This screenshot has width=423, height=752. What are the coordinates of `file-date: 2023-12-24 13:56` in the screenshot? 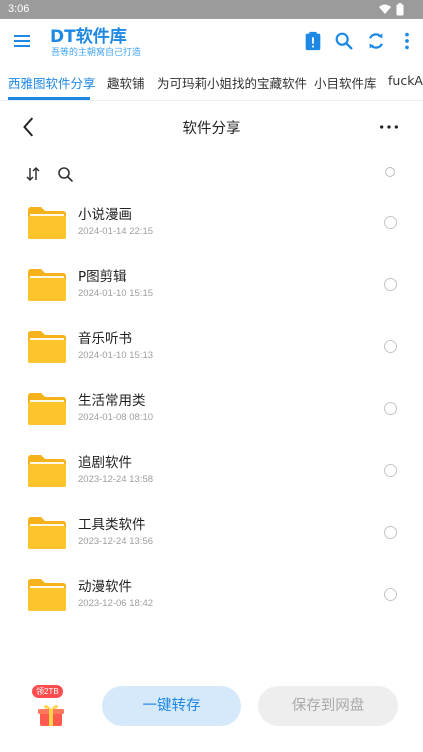 It's located at (116, 541).